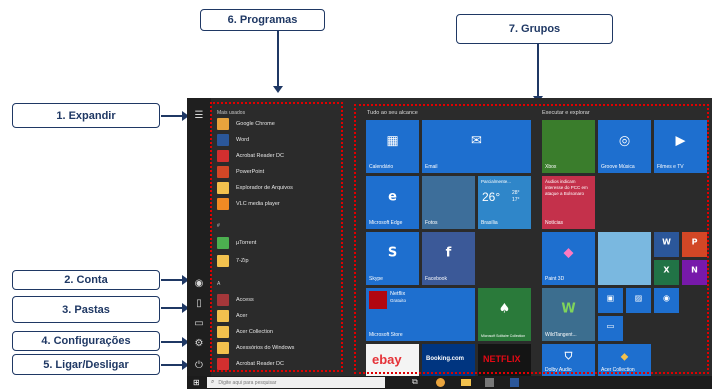 The height and width of the screenshot is (389, 712). What do you see at coordinates (247, 382) in the screenshot?
I see `search-placeholder: Digite aqui para pesquisar` at bounding box center [247, 382].